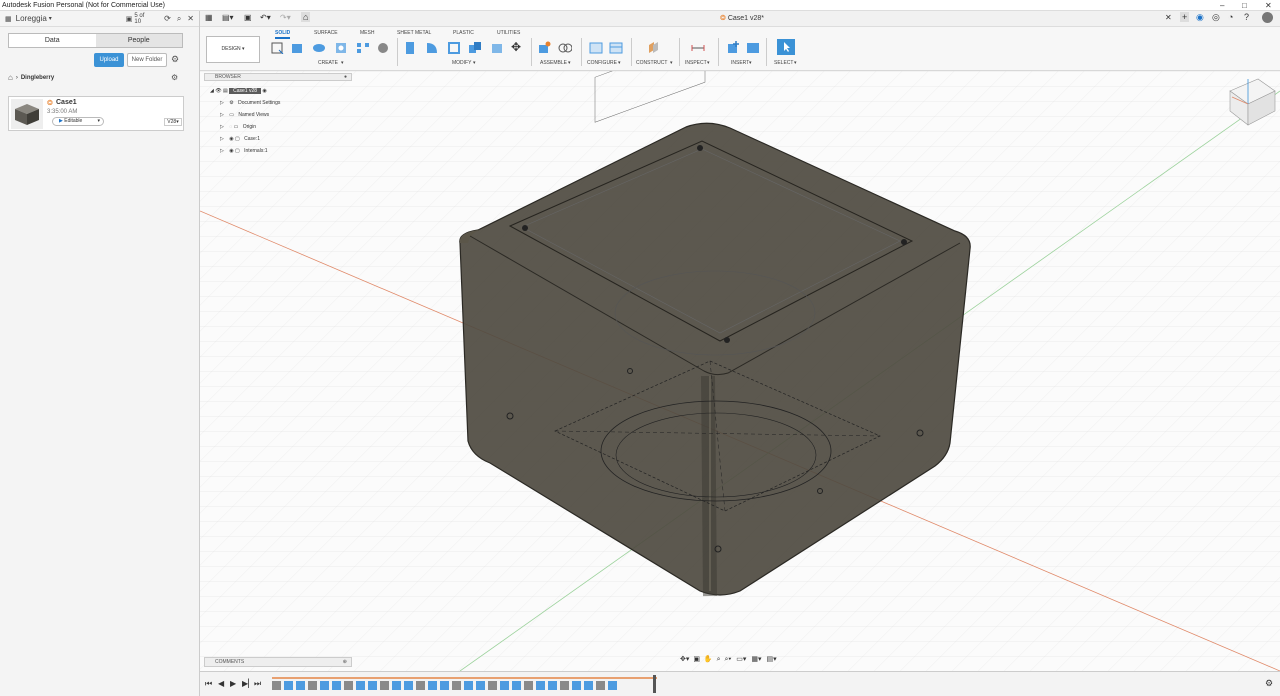 The width and height of the screenshot is (1280, 696). I want to click on joint-icon, so click(565, 47).